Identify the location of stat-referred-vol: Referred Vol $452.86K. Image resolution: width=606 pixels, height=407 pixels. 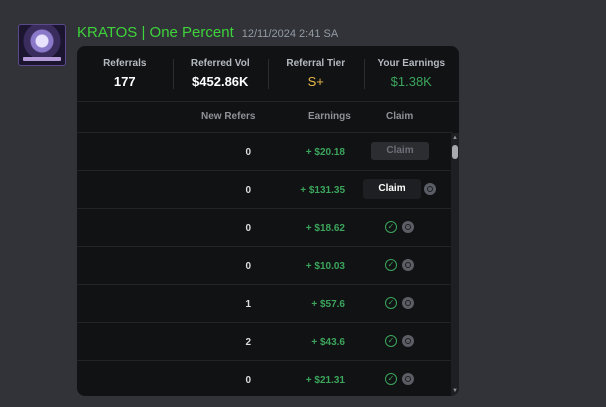
(220, 73).